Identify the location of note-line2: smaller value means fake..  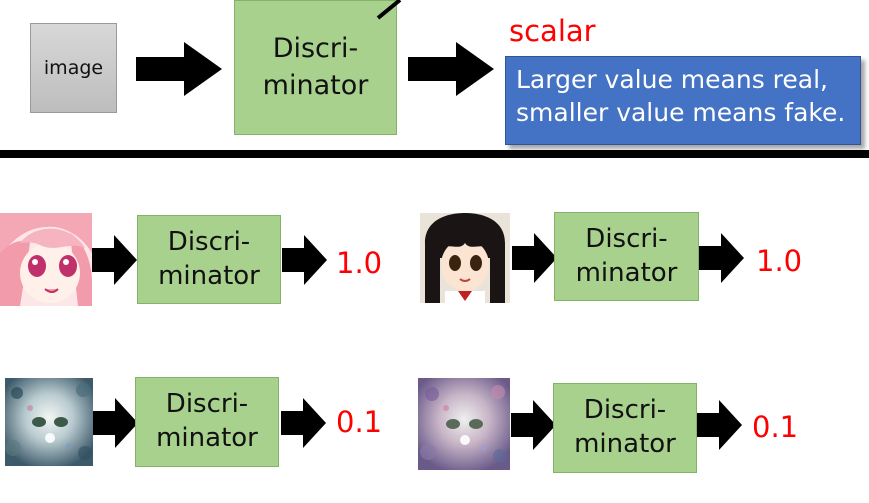
(681, 113).